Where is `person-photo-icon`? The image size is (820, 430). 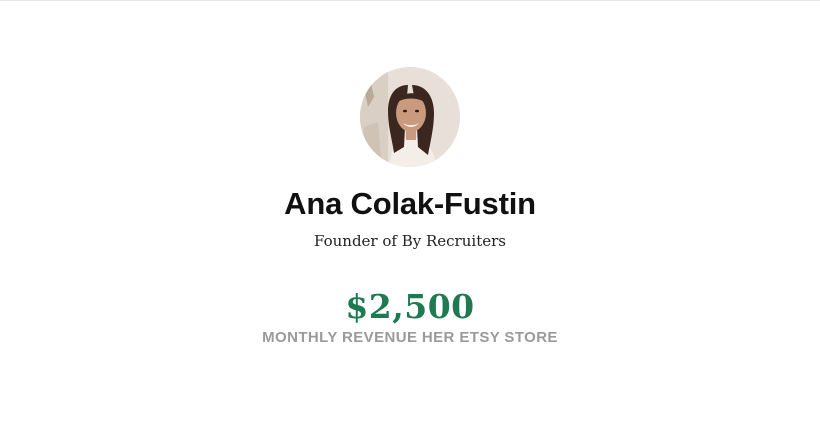
person-photo-icon is located at coordinates (410, 117).